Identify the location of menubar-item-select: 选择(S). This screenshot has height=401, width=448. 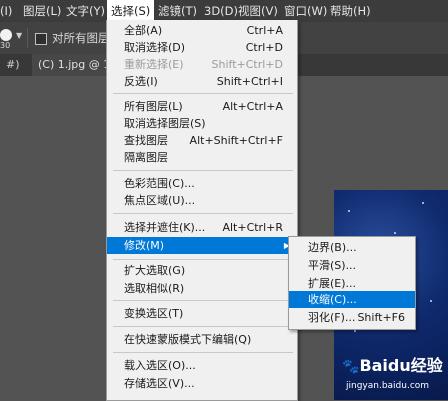
(131, 11).